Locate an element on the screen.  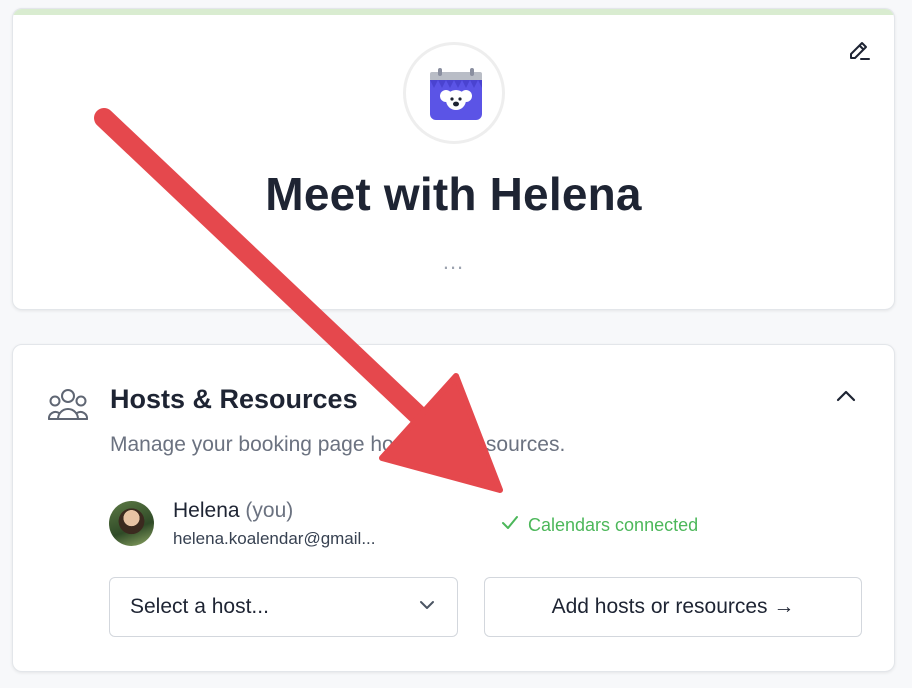
header-accent-bar is located at coordinates (453, 12).